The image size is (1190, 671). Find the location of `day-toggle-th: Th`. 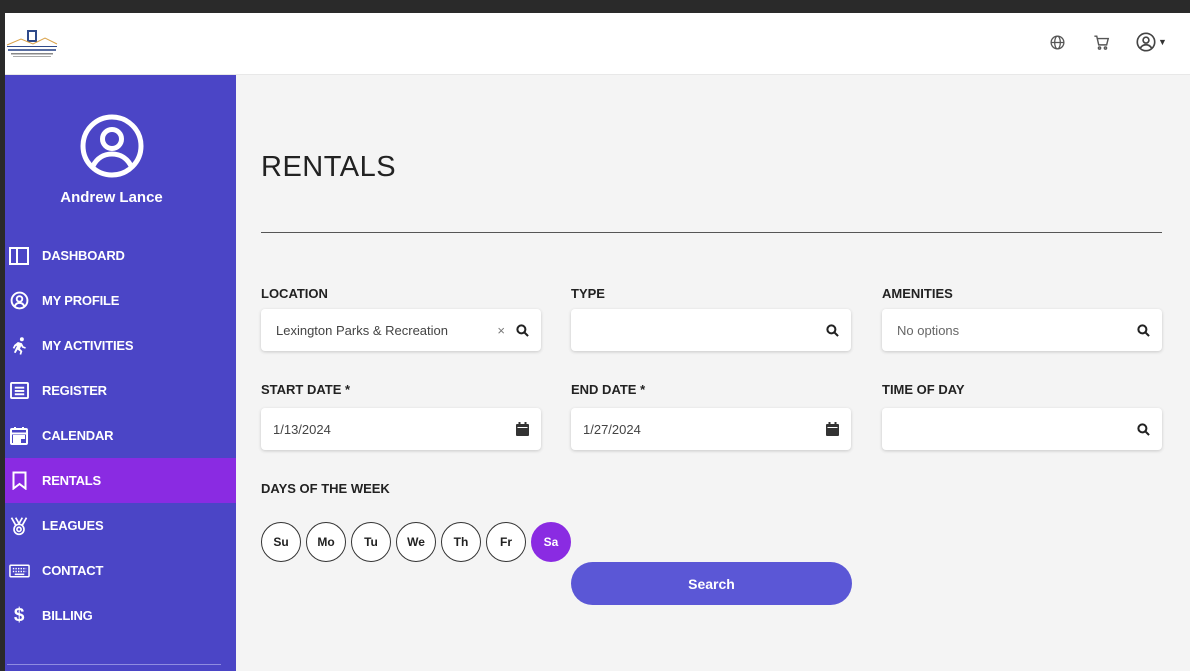

day-toggle-th: Th is located at coordinates (461, 542).